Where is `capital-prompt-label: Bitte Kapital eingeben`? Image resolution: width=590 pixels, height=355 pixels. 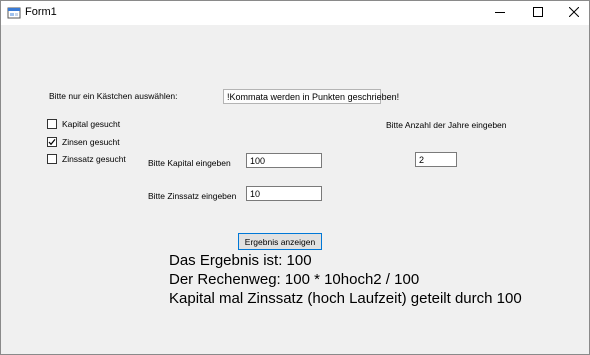 capital-prompt-label: Bitte Kapital eingeben is located at coordinates (189, 163).